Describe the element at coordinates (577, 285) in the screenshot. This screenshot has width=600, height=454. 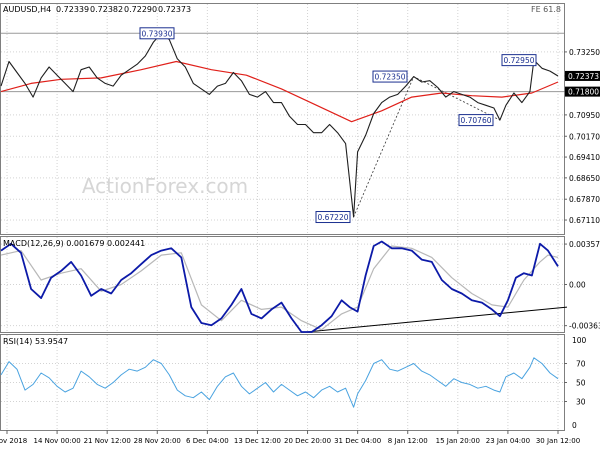
I see `y-tick-label: 0.00` at that location.